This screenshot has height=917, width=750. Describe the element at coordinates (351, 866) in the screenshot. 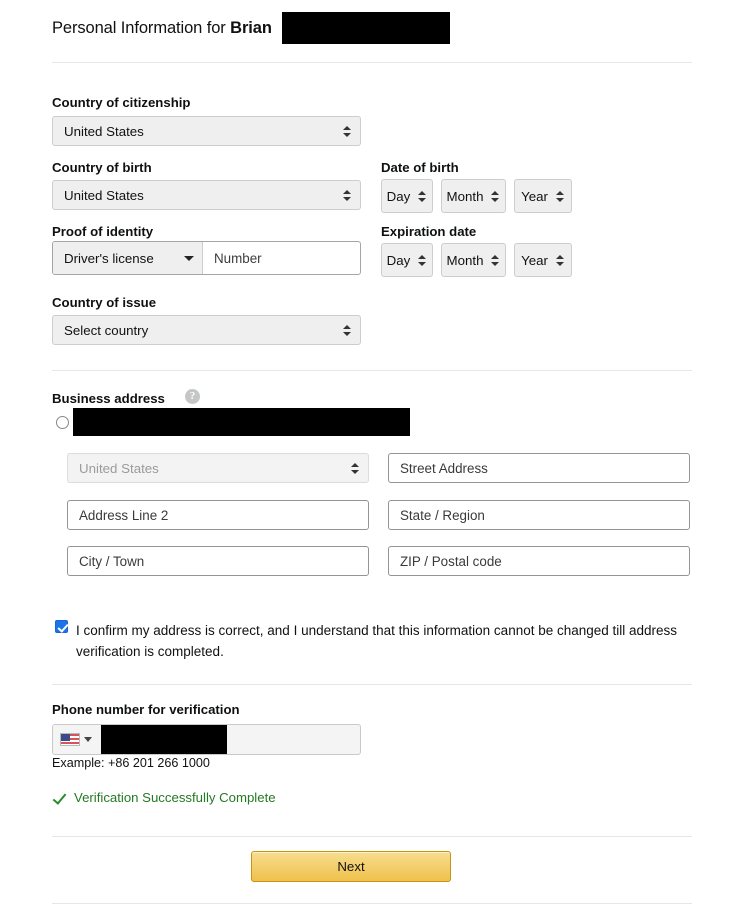

I see `next-button: Next` at that location.